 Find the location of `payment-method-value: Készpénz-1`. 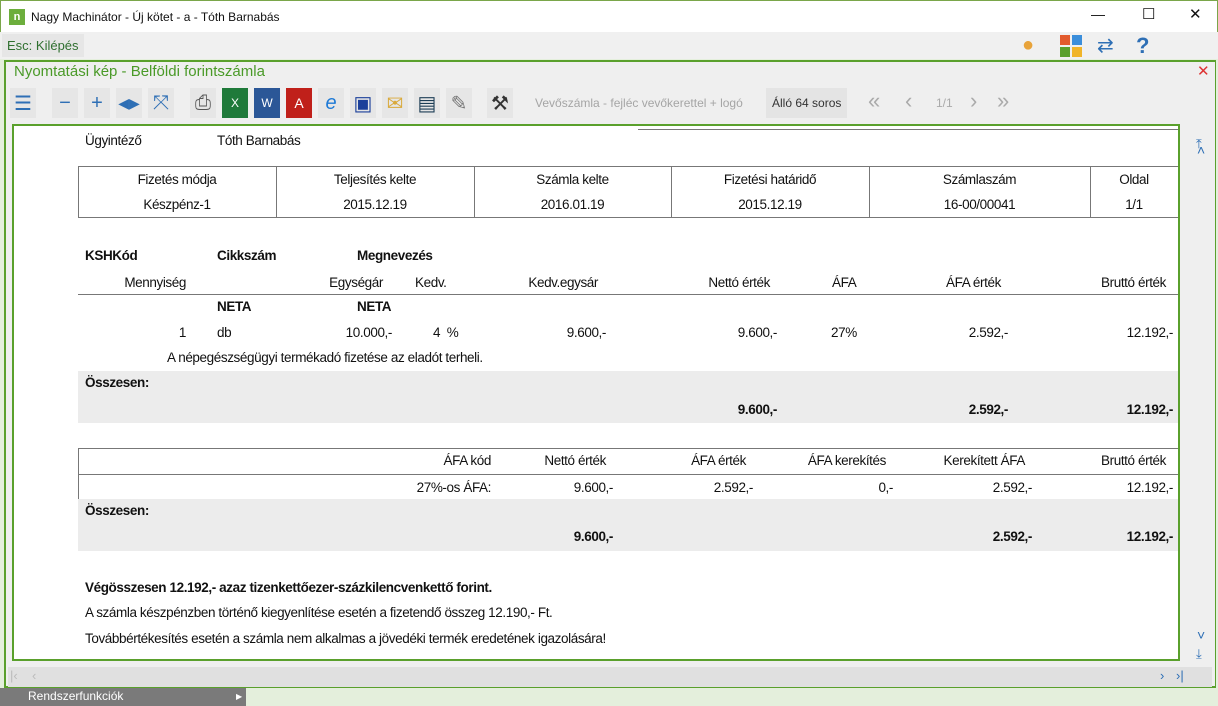

payment-method-value: Készpénz-1 is located at coordinates (177, 204).